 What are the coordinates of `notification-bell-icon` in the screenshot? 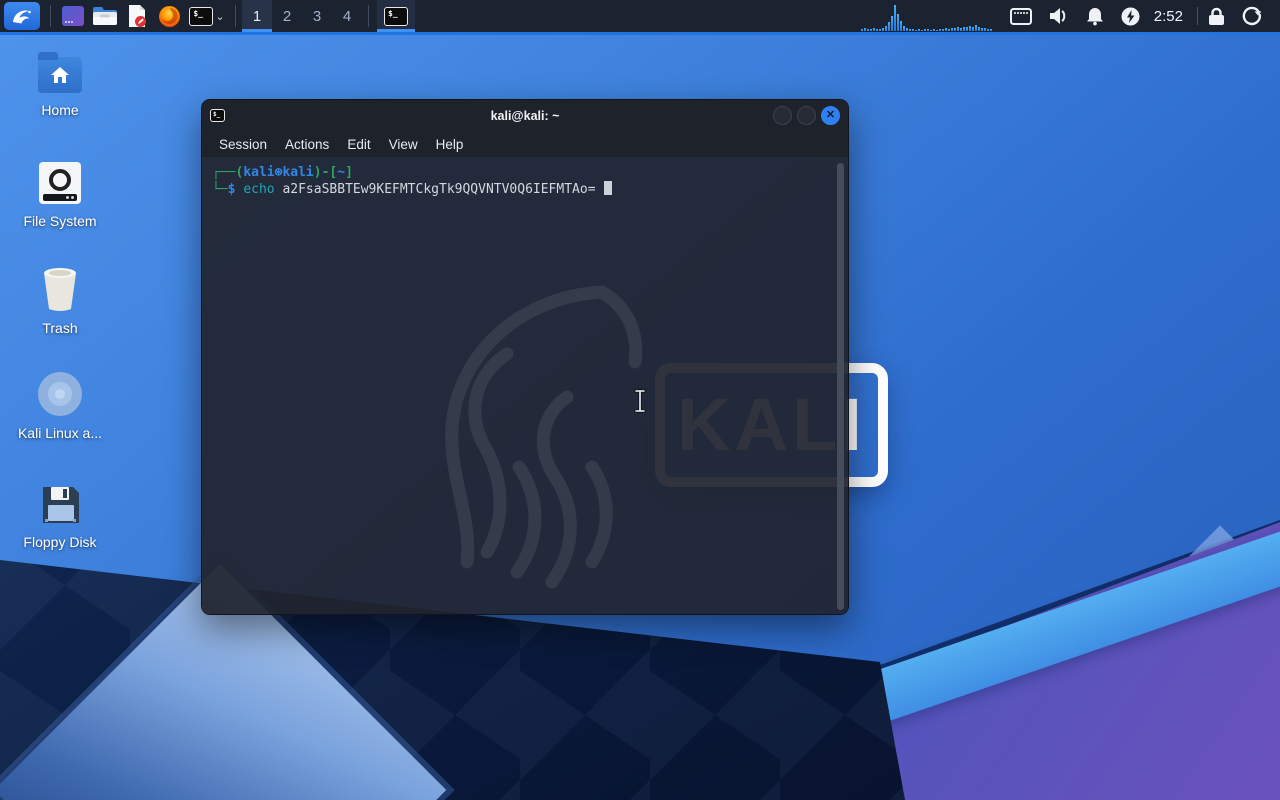 It's located at (1095, 16).